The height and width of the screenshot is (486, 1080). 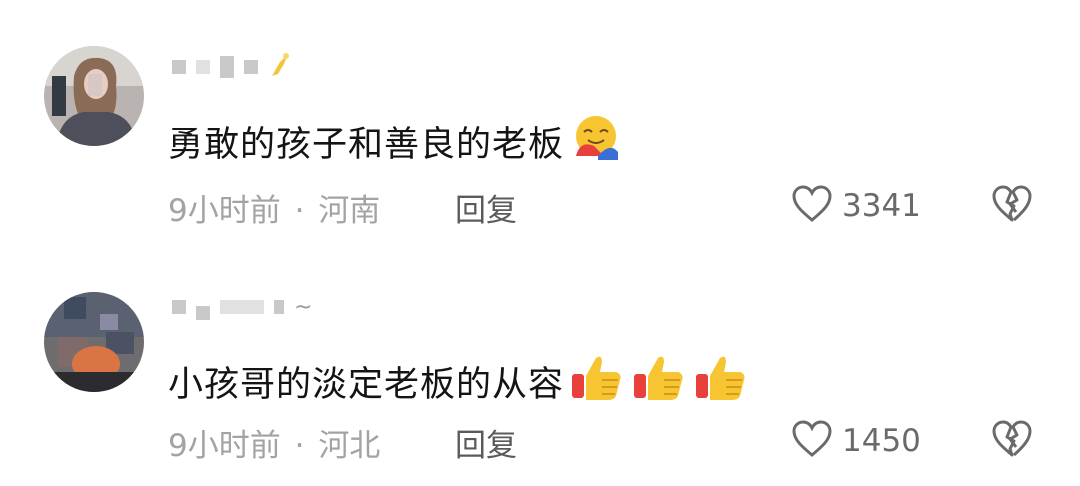 I want to click on like-button: 1450, so click(x=855, y=441).